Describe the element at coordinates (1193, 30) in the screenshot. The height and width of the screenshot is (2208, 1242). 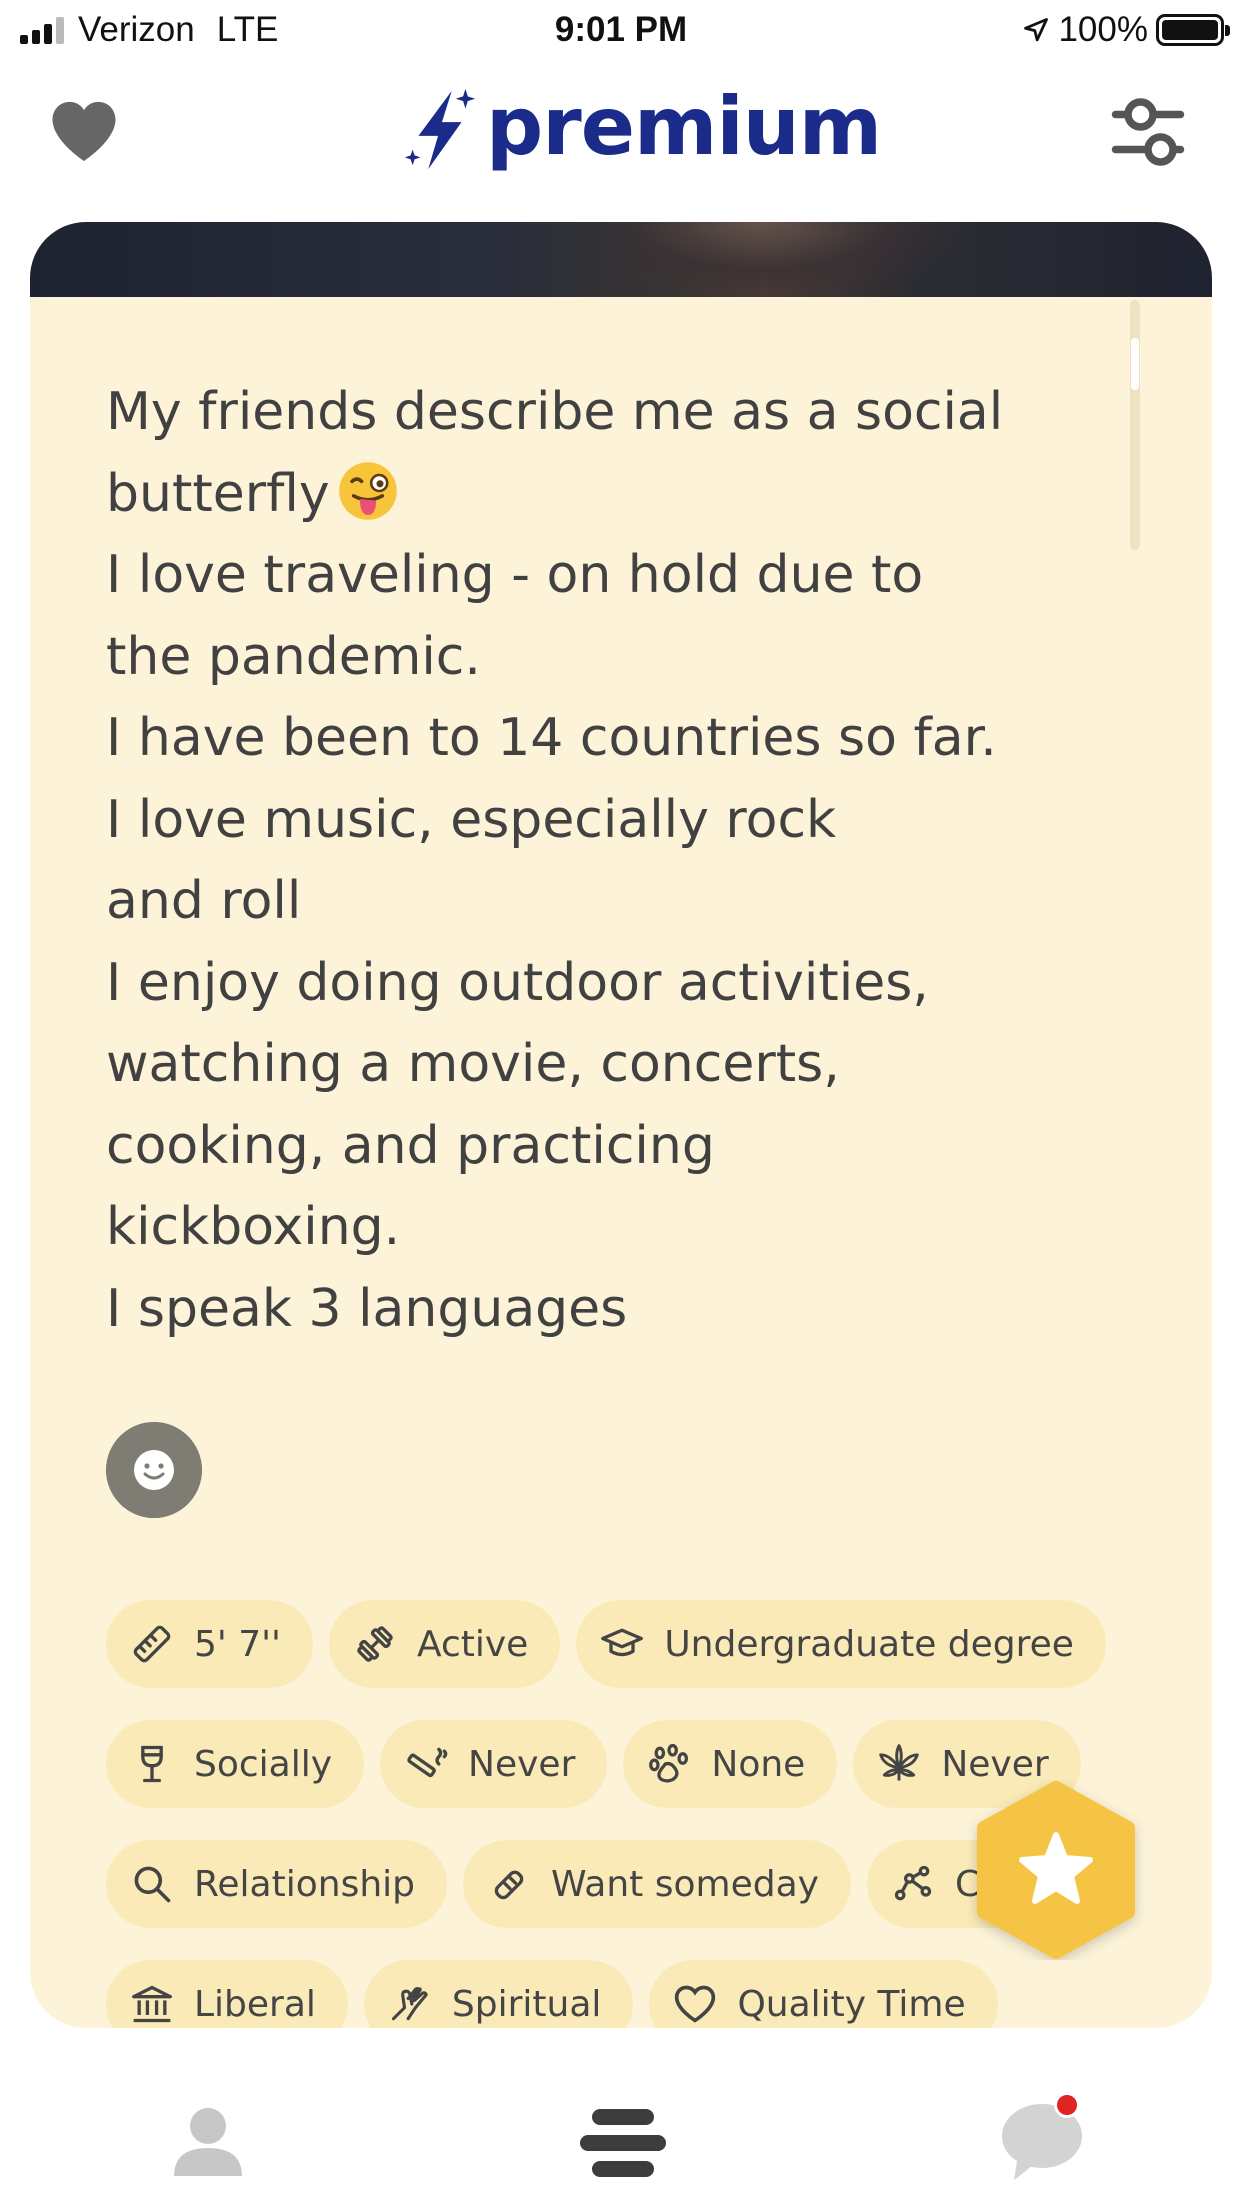
I see `battery-icon` at that location.